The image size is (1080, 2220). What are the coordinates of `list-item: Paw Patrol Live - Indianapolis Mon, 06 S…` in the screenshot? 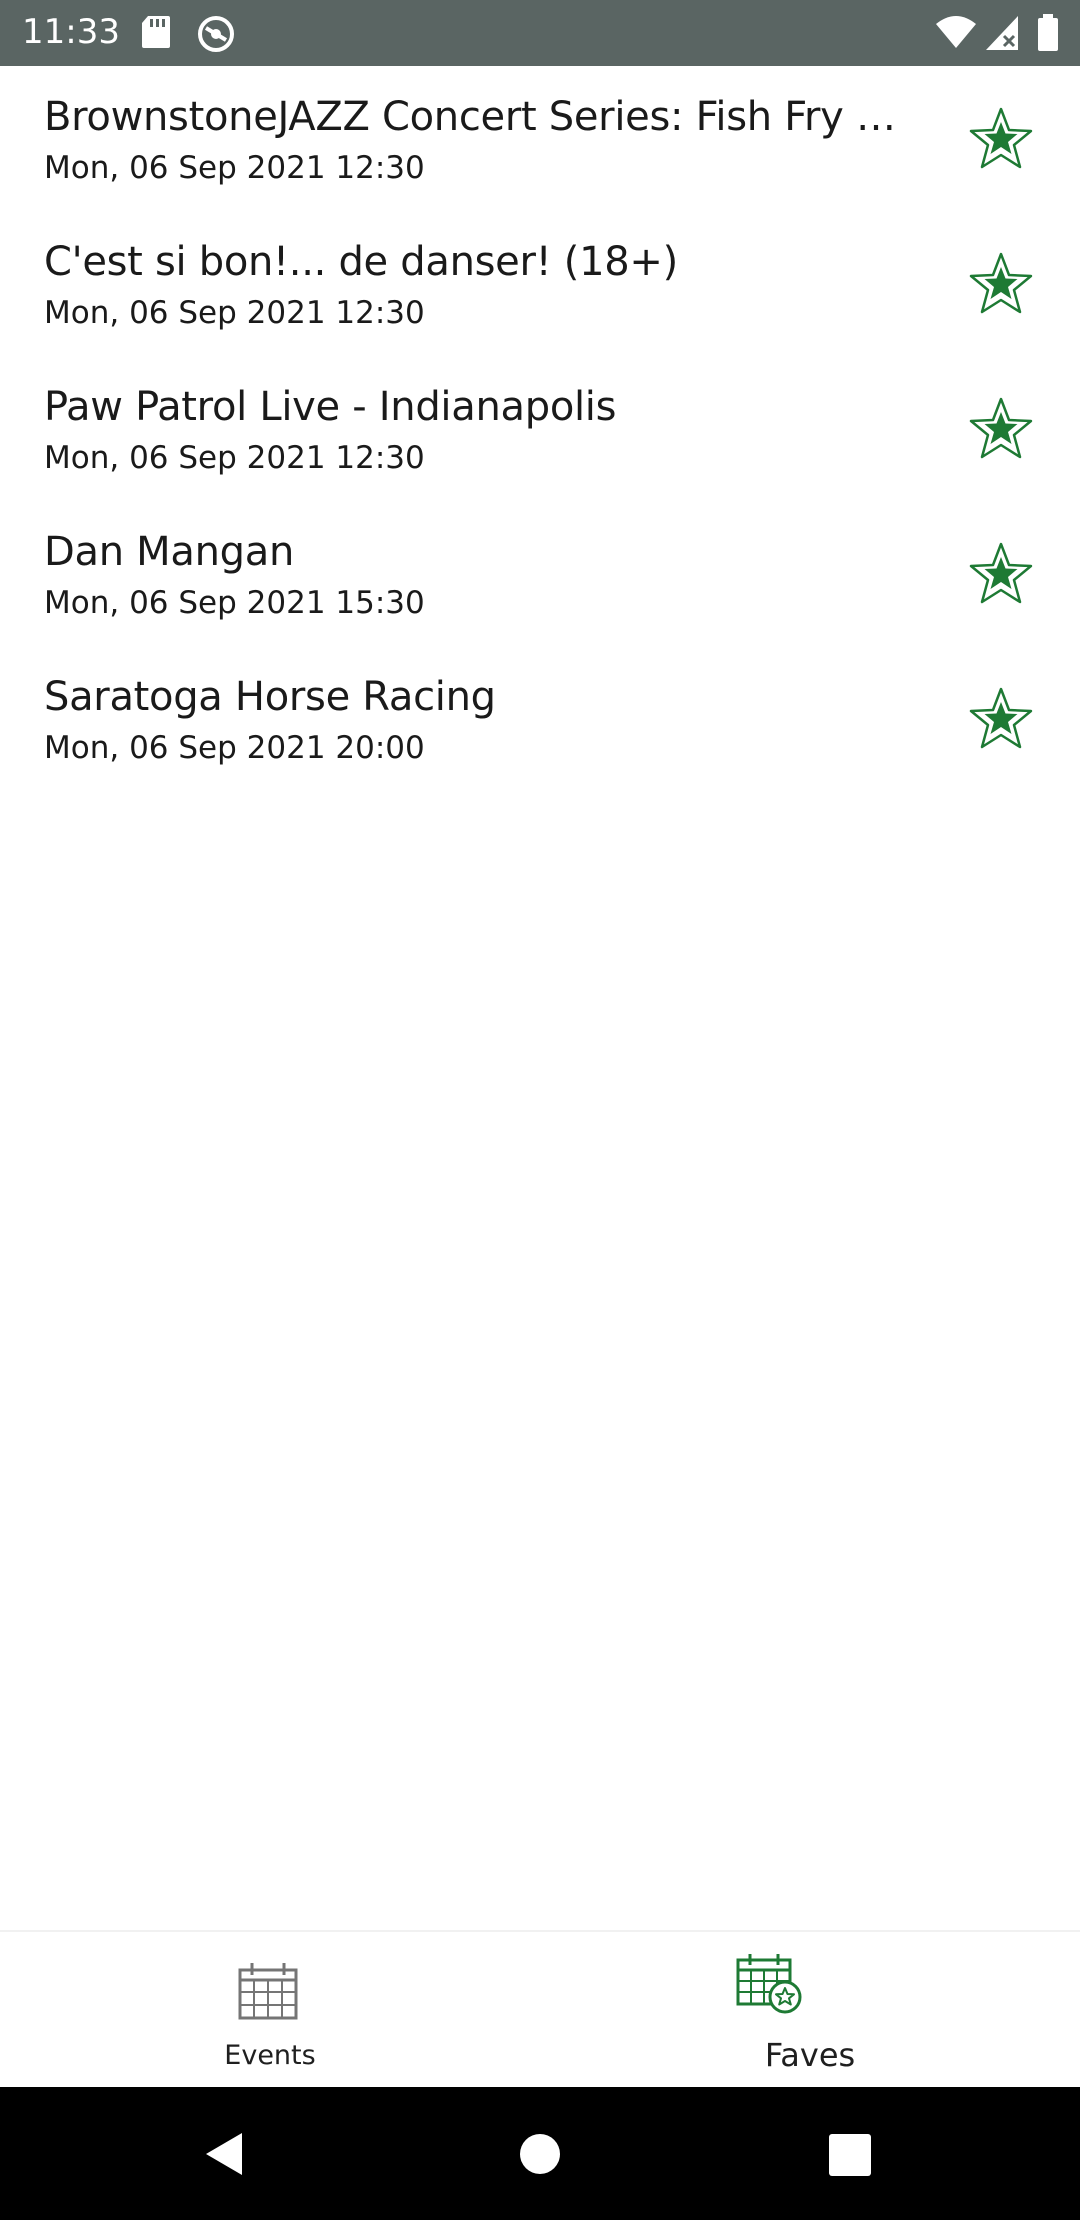 It's located at (540, 428).